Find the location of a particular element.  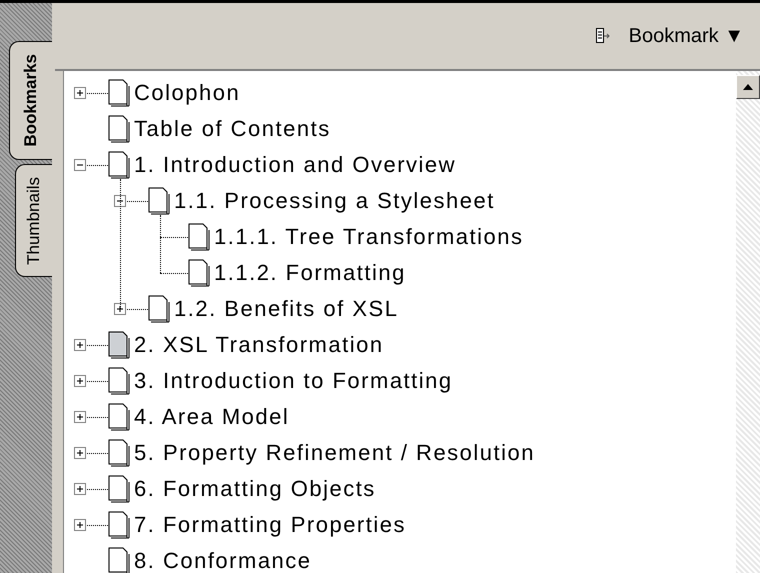

bookmark-item: Colophon is located at coordinates (187, 93).